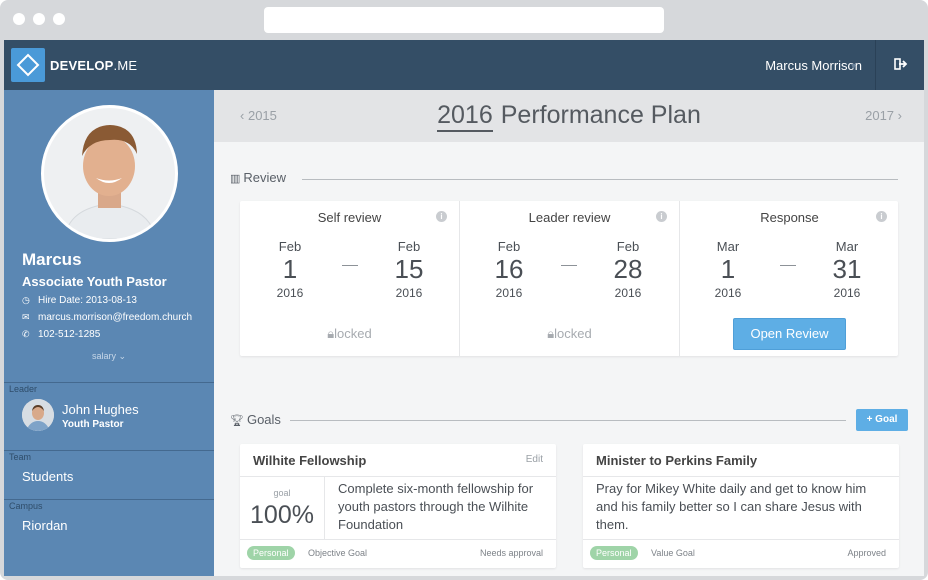  Describe the element at coordinates (509, 269) in the screenshot. I see `start-date: Feb 16 2016` at that location.